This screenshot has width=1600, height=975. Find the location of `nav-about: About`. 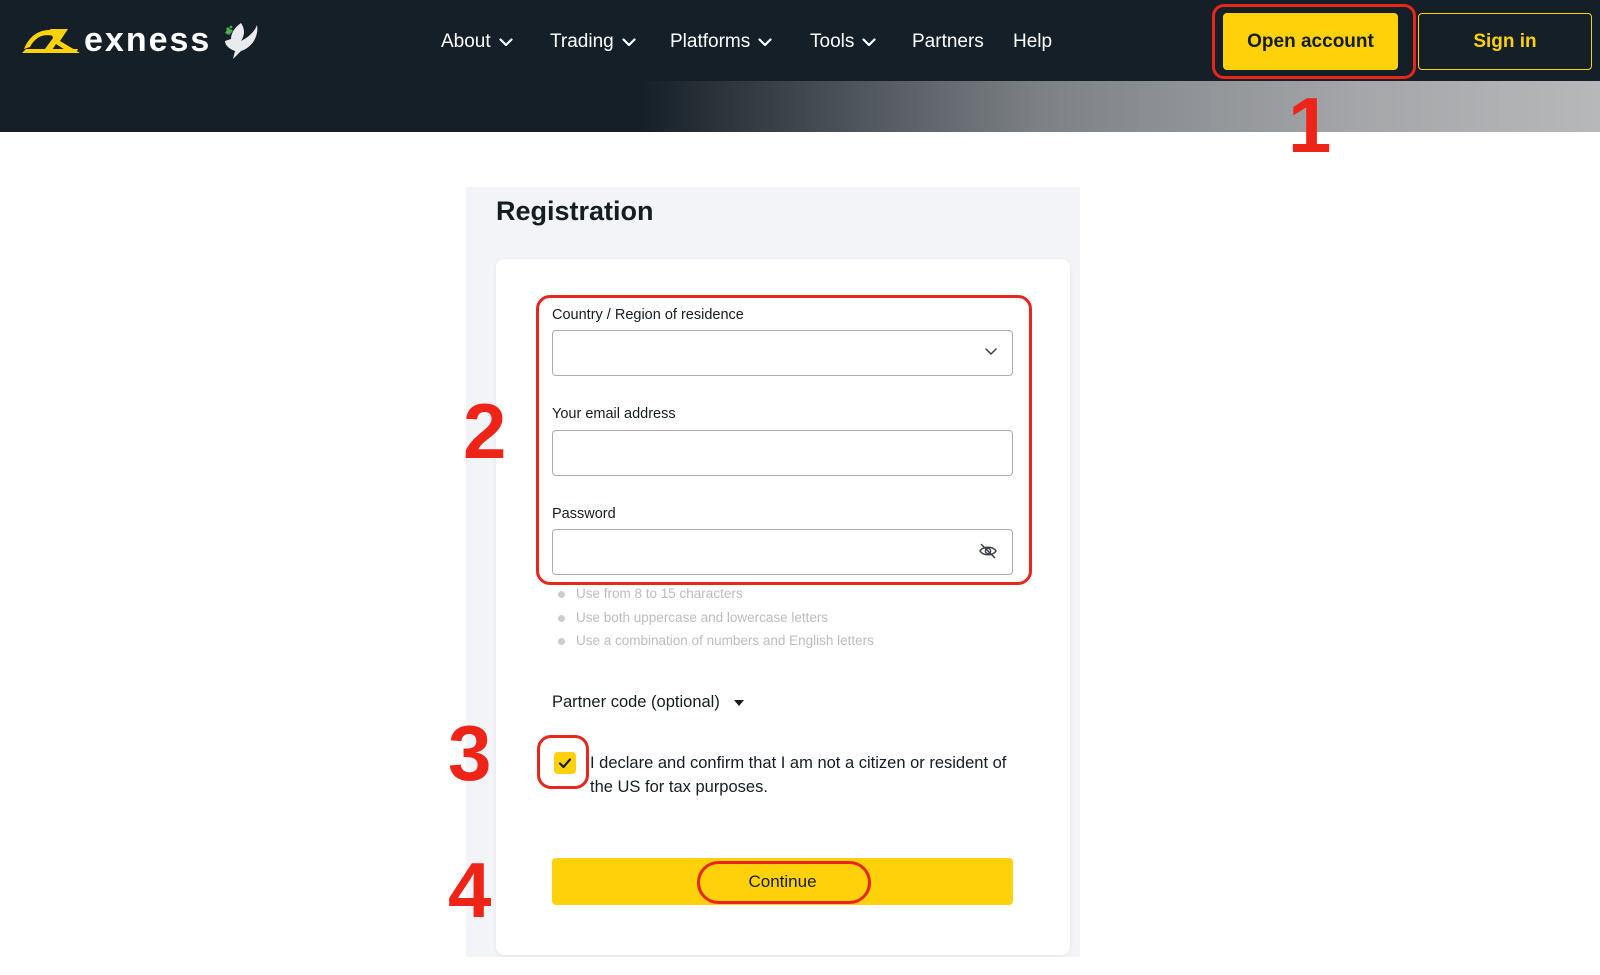

nav-about: About is located at coordinates (477, 42).